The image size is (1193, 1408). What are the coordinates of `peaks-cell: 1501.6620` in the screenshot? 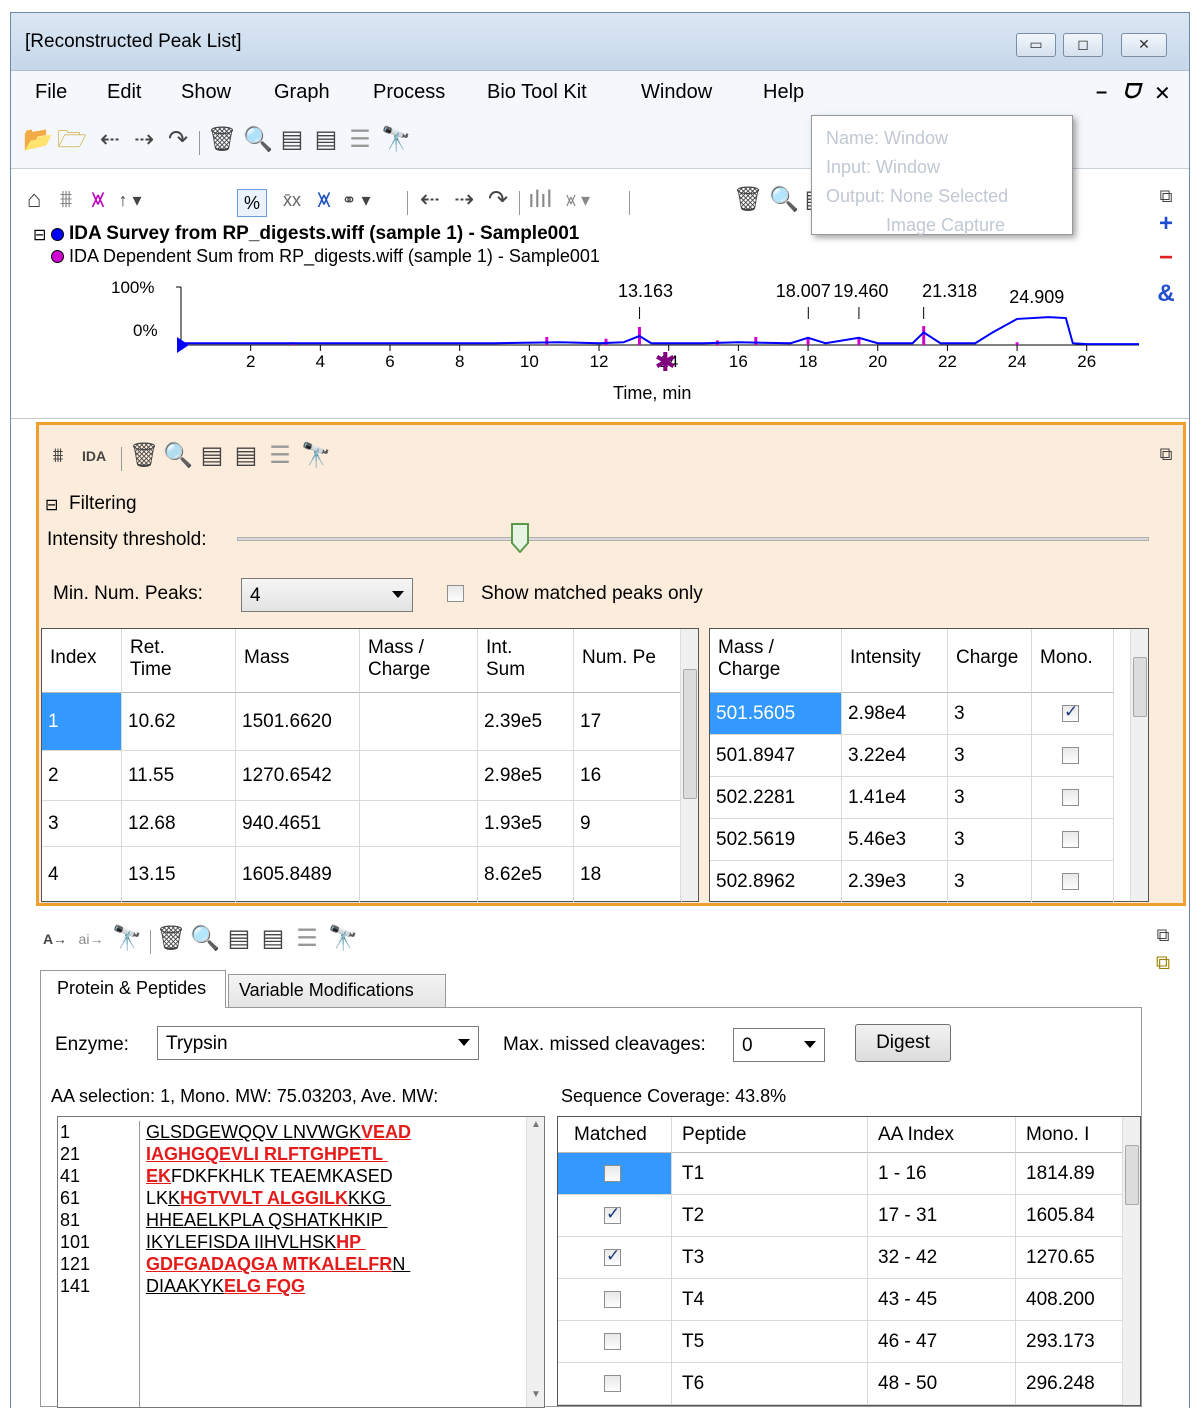 It's located at (298, 722).